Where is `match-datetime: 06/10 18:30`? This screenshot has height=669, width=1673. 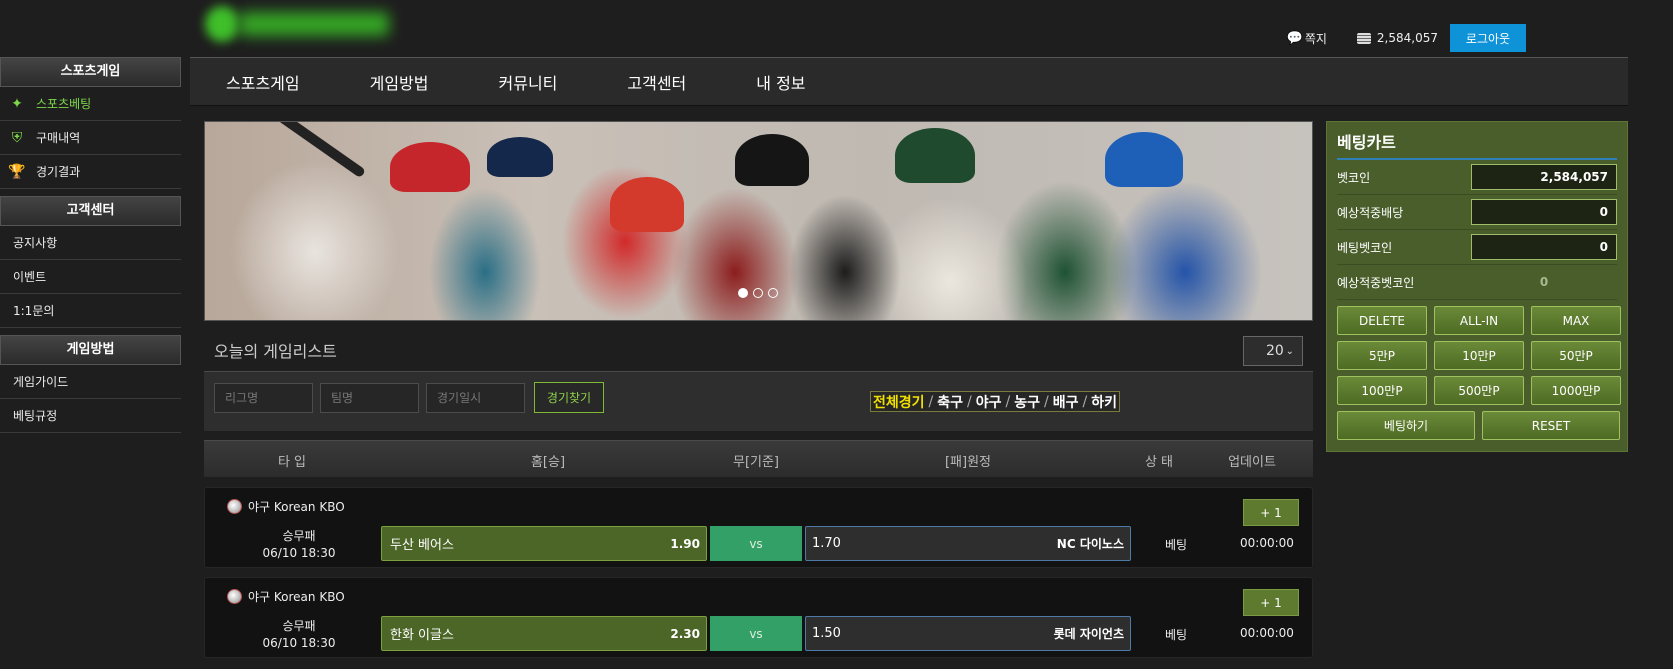 match-datetime: 06/10 18:30 is located at coordinates (299, 553).